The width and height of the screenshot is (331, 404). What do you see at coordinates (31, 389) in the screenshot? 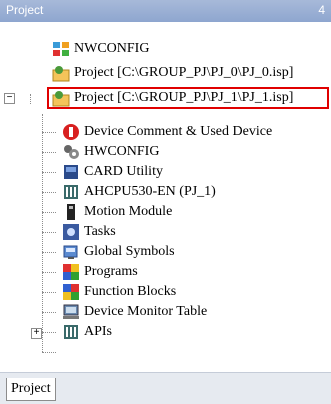
I see `tab-project: Project` at bounding box center [31, 389].